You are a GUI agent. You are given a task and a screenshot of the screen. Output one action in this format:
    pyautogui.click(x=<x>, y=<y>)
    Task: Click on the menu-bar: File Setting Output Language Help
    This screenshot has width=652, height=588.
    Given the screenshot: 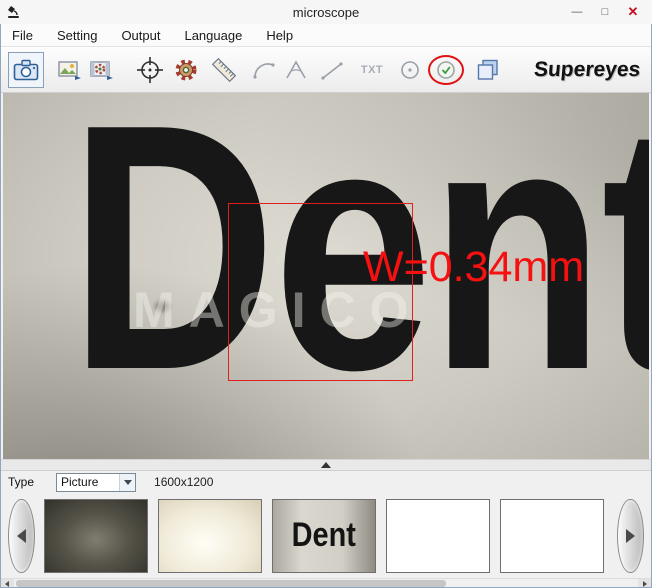 What is the action you would take?
    pyautogui.click(x=326, y=35)
    